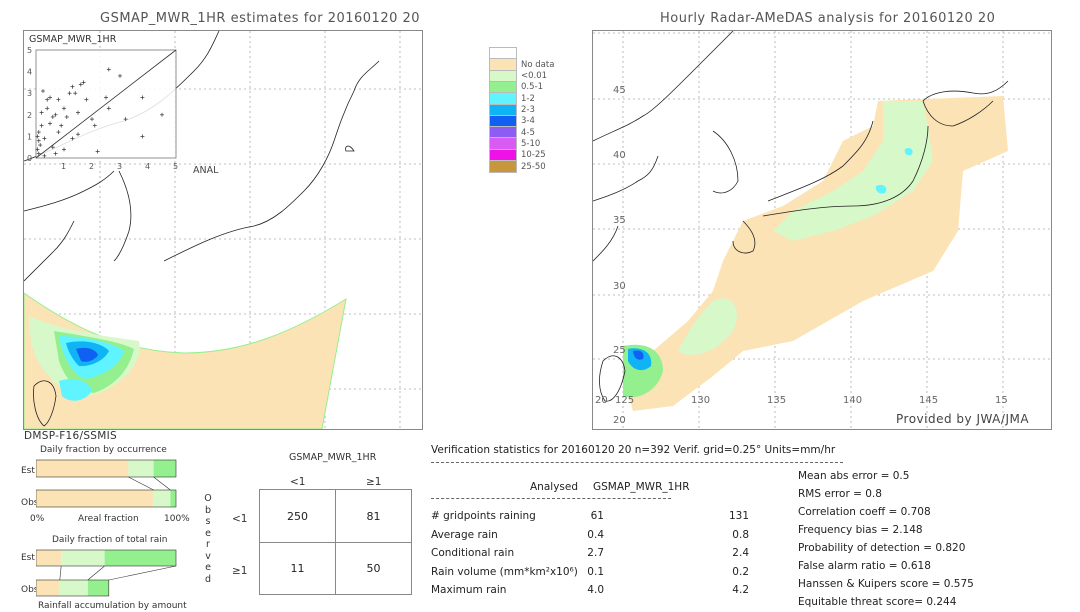  What do you see at coordinates (963, 419) in the screenshot?
I see `credit-text: Provided by JWA/JMA` at bounding box center [963, 419].